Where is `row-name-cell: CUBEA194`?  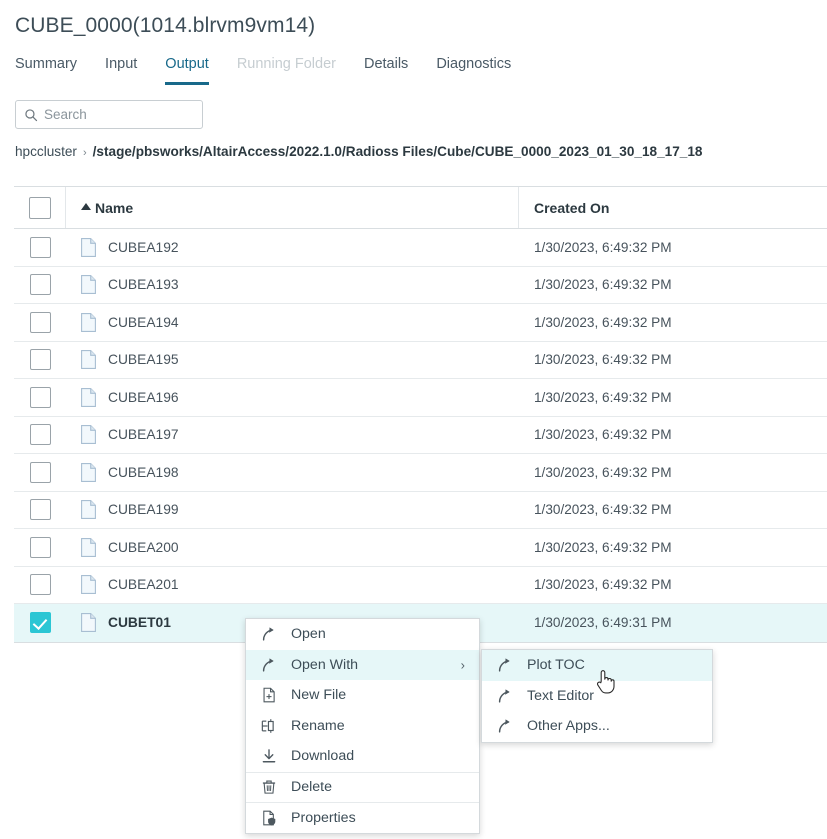
row-name-cell: CUBEA194 is located at coordinates (292, 322).